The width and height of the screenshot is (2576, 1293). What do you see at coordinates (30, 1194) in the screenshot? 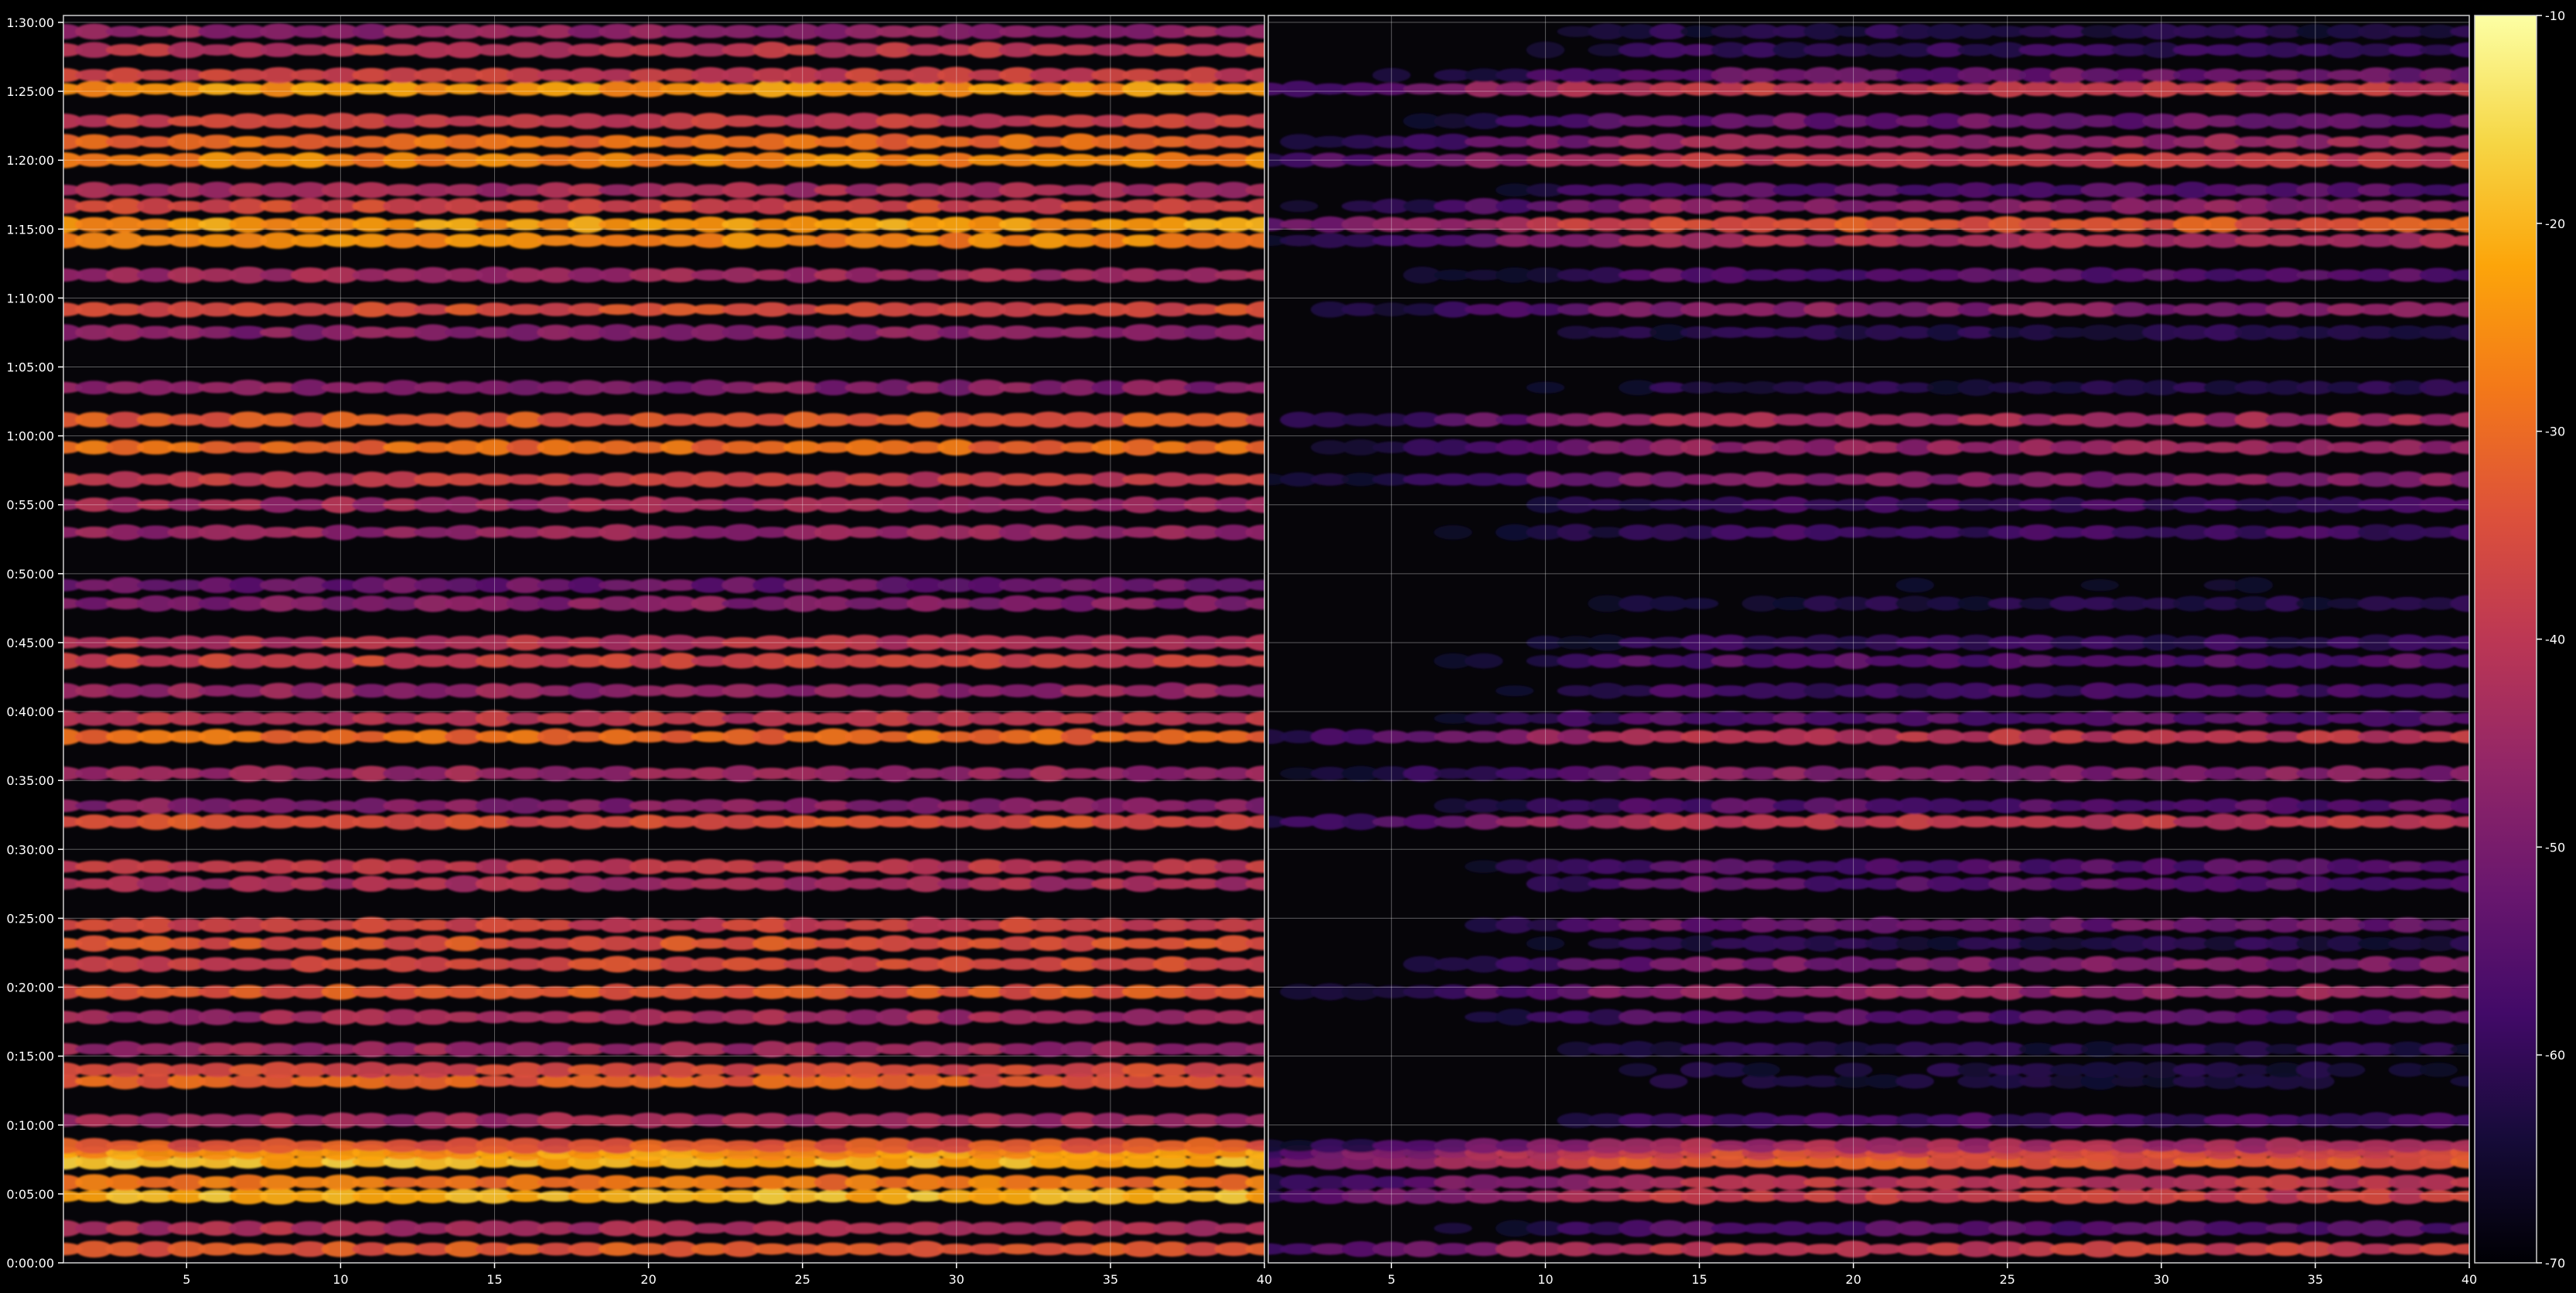
I see `y-tick-label: 0:05:00` at bounding box center [30, 1194].